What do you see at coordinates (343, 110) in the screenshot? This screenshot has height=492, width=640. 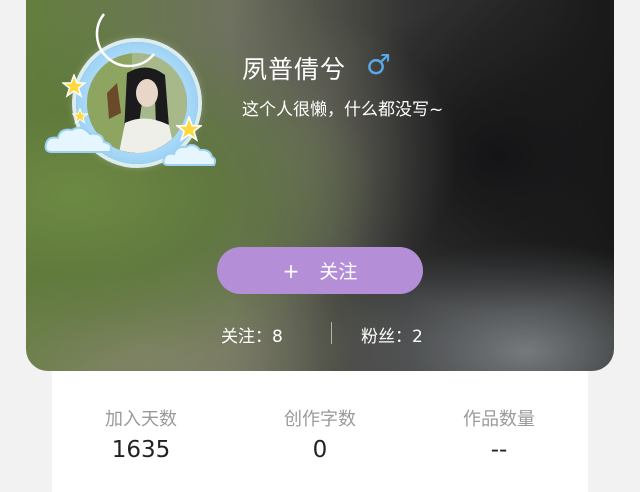 I see `user-bio: 这个人很懒，什么都没写~` at bounding box center [343, 110].